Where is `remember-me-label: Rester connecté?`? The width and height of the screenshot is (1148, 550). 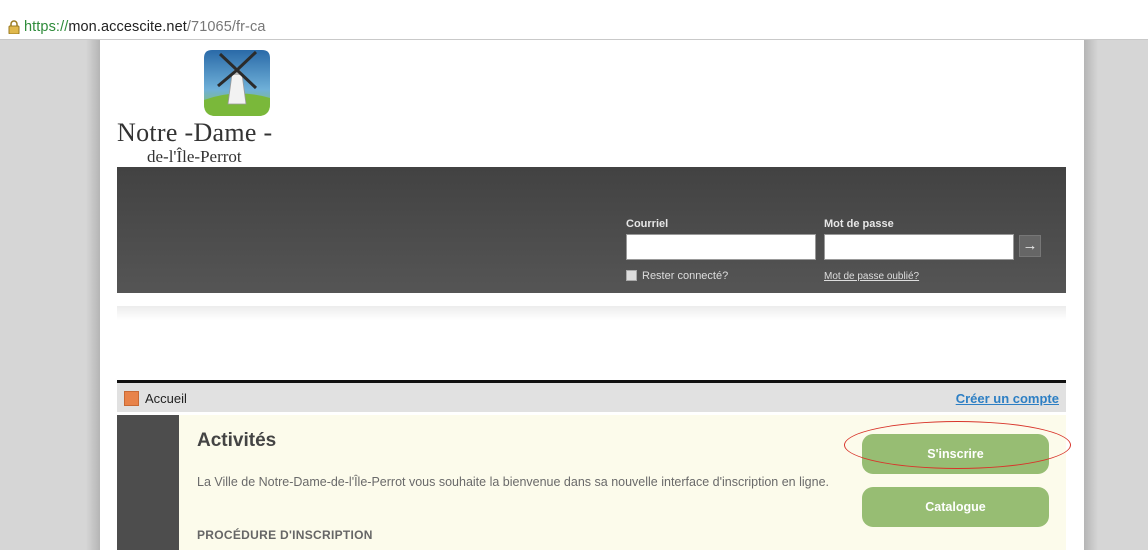 remember-me-label: Rester connecté? is located at coordinates (685, 276).